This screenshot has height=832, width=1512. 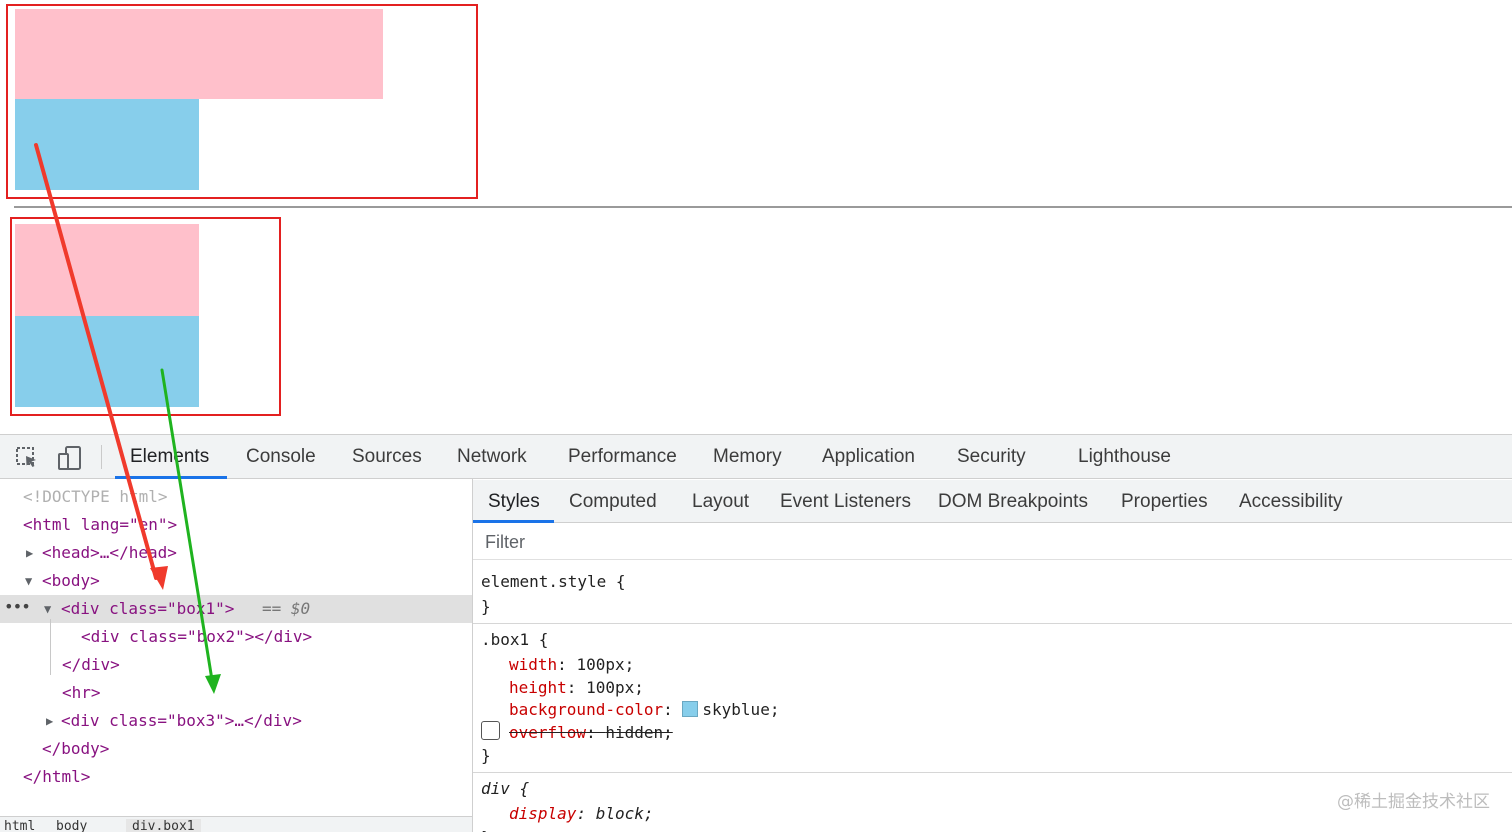 I want to click on tab-lighthouse: Lighthouse, so click(x=1124, y=457).